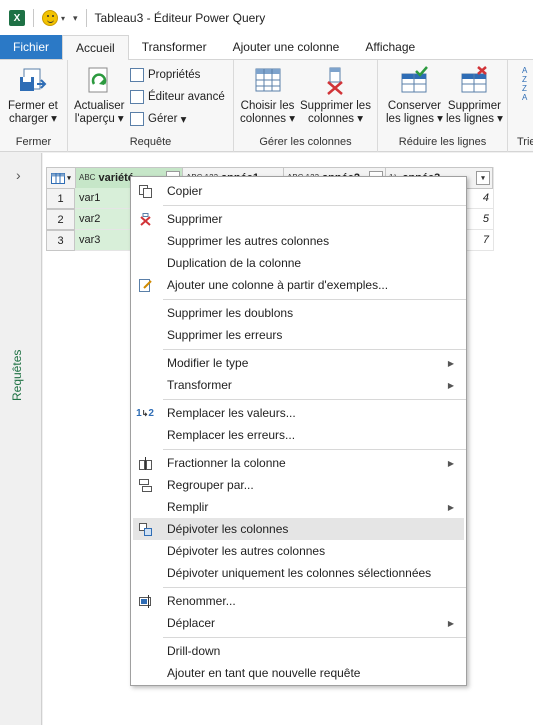 The width and height of the screenshot is (533, 725). I want to click on choose-columns-icon, so click(268, 81).